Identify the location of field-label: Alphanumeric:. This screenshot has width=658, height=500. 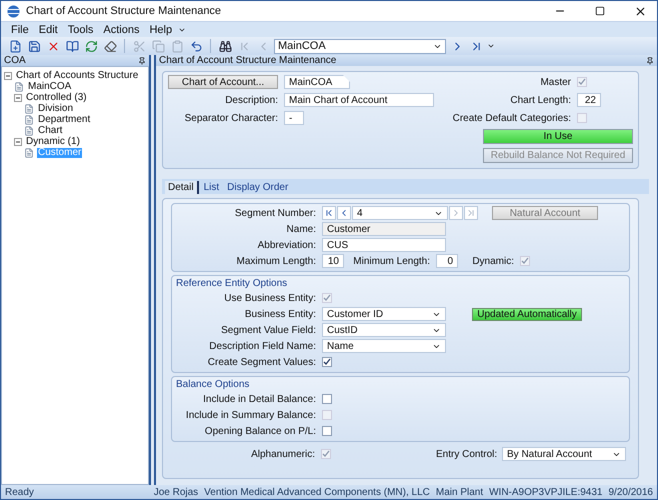
(282, 454).